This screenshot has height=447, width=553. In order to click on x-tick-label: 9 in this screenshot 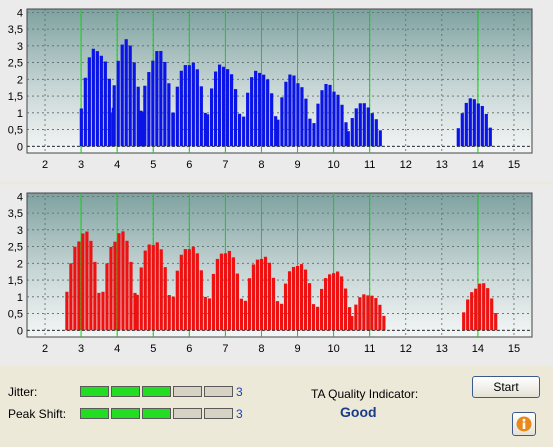, I will do `click(297, 165)`.